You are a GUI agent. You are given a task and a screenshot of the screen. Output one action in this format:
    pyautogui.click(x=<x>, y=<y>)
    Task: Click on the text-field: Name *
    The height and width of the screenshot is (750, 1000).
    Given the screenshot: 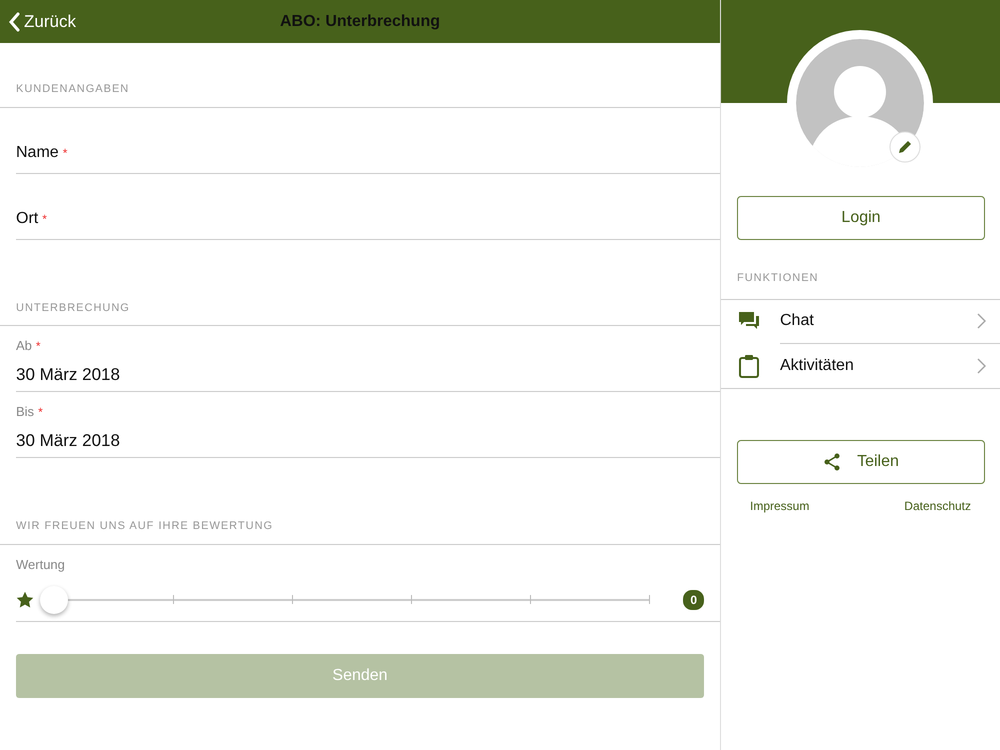 What is the action you would take?
    pyautogui.click(x=368, y=141)
    